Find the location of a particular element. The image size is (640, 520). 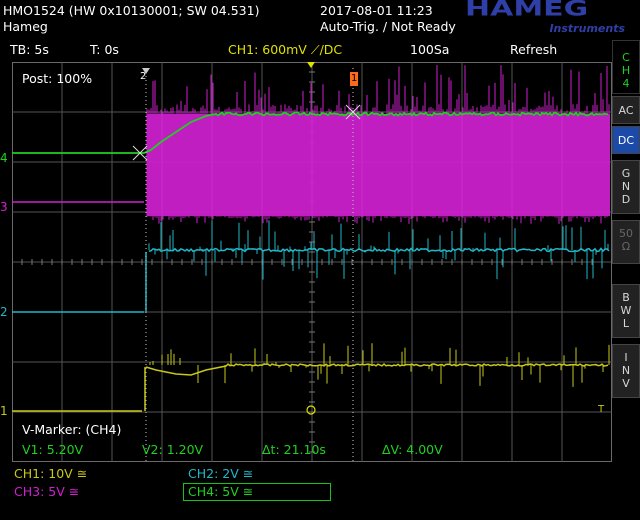

v1-readout: V1: 5.20V is located at coordinates (53, 449).